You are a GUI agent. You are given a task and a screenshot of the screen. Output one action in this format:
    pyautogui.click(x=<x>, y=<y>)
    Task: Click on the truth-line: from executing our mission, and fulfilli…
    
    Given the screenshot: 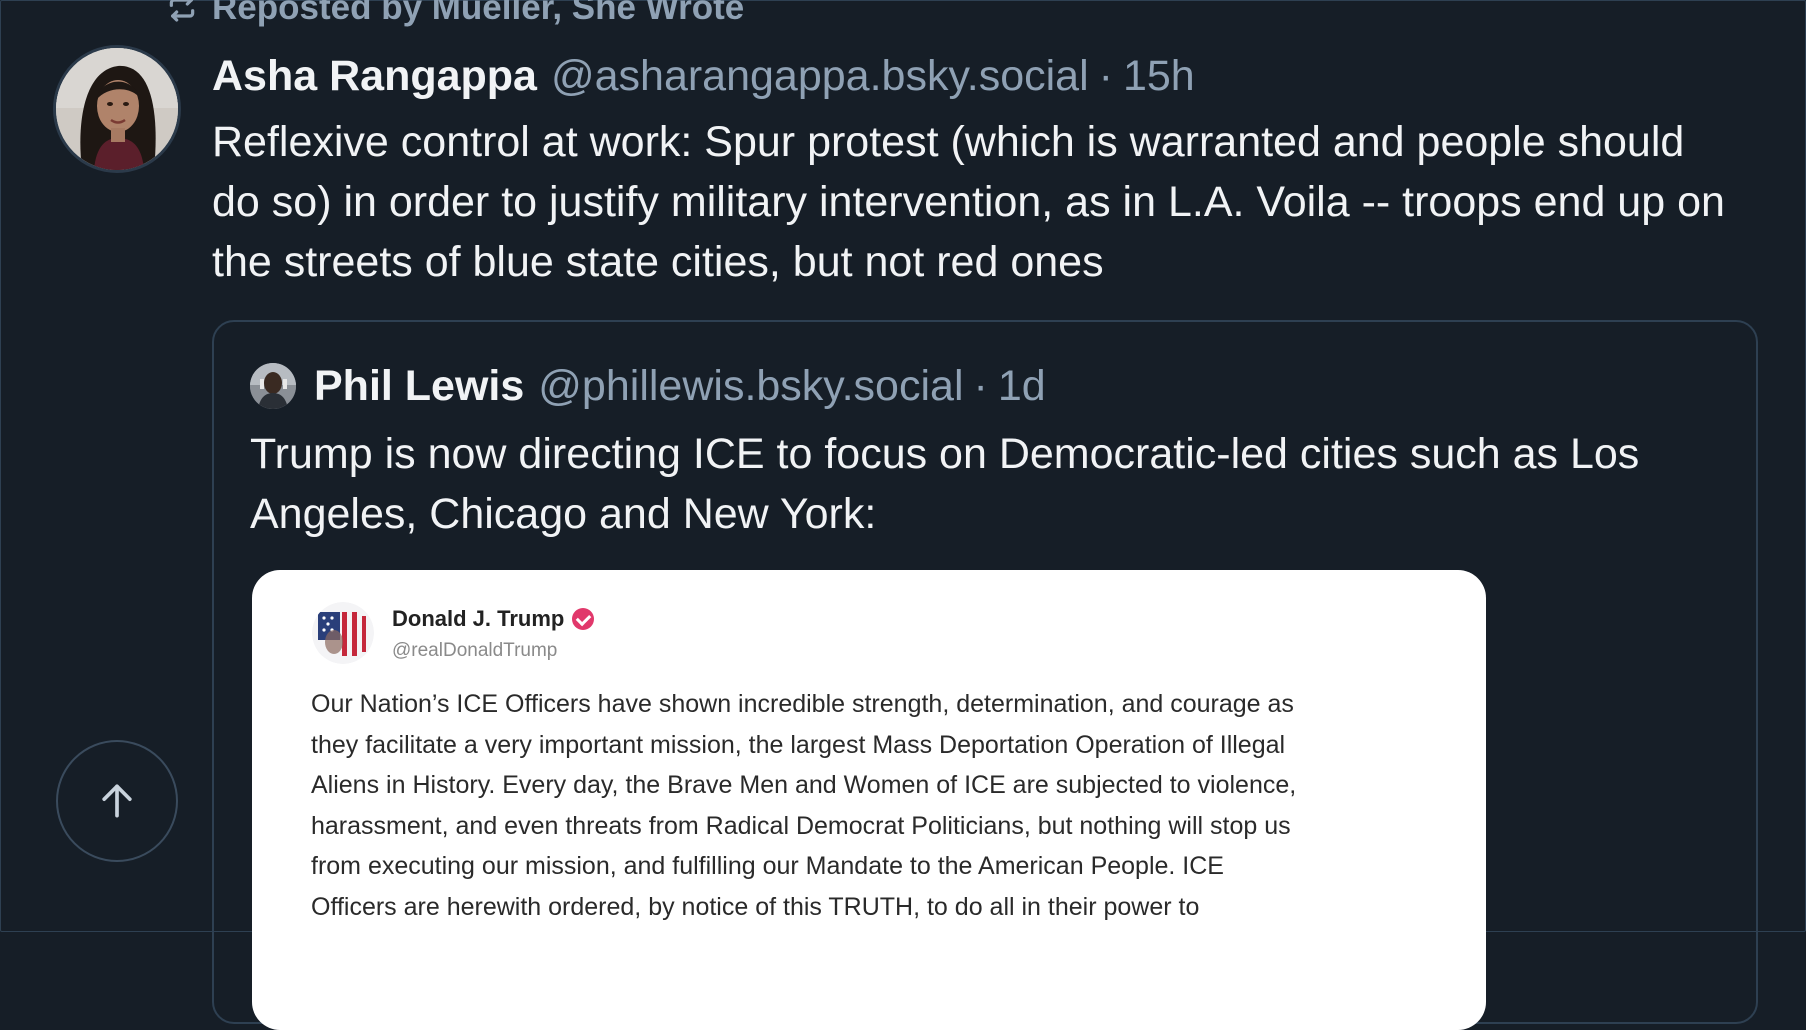 What is the action you would take?
    pyautogui.click(x=767, y=866)
    